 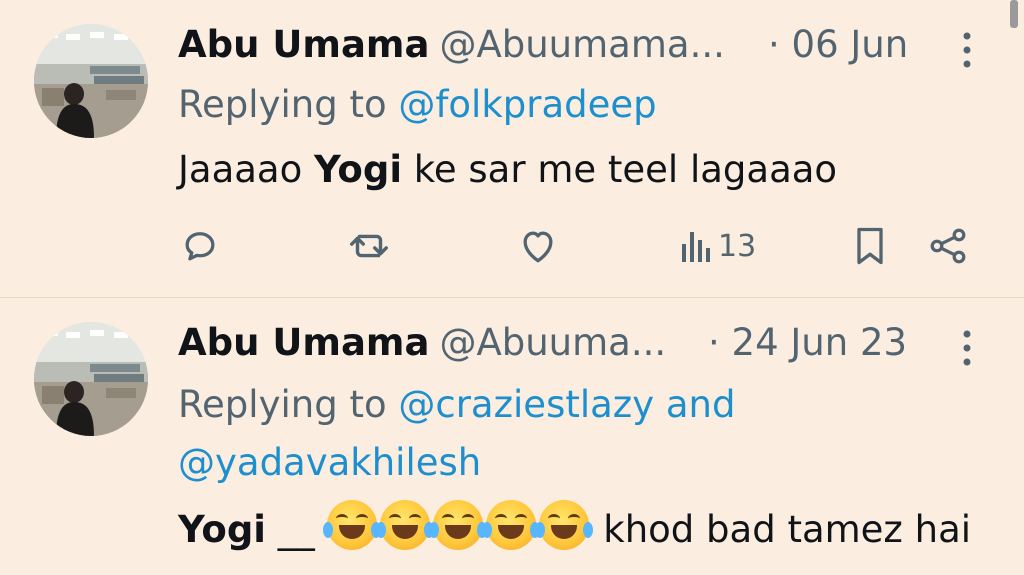 I want to click on tweet-text-part: ke sar me teel lagaaao, so click(x=625, y=169).